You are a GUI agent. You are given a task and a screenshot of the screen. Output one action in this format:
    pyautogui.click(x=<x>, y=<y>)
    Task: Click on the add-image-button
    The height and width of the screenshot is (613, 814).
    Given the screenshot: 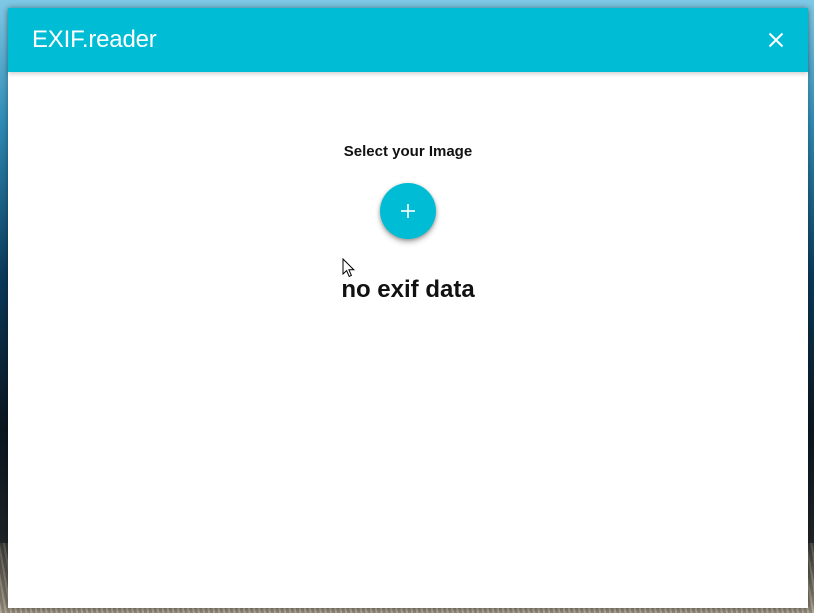 What is the action you would take?
    pyautogui.click(x=408, y=211)
    